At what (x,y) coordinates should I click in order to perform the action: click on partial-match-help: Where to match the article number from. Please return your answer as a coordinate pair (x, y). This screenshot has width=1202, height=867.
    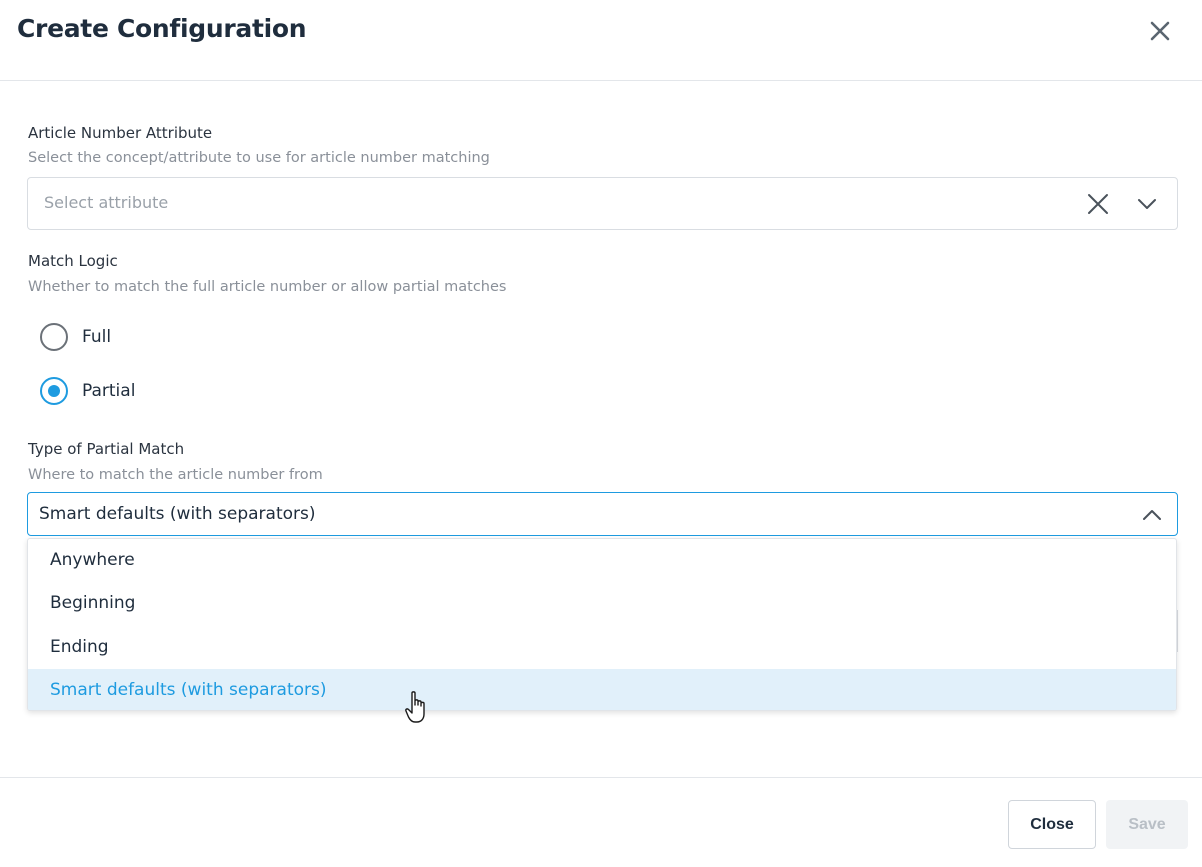
    Looking at the image, I should click on (175, 475).